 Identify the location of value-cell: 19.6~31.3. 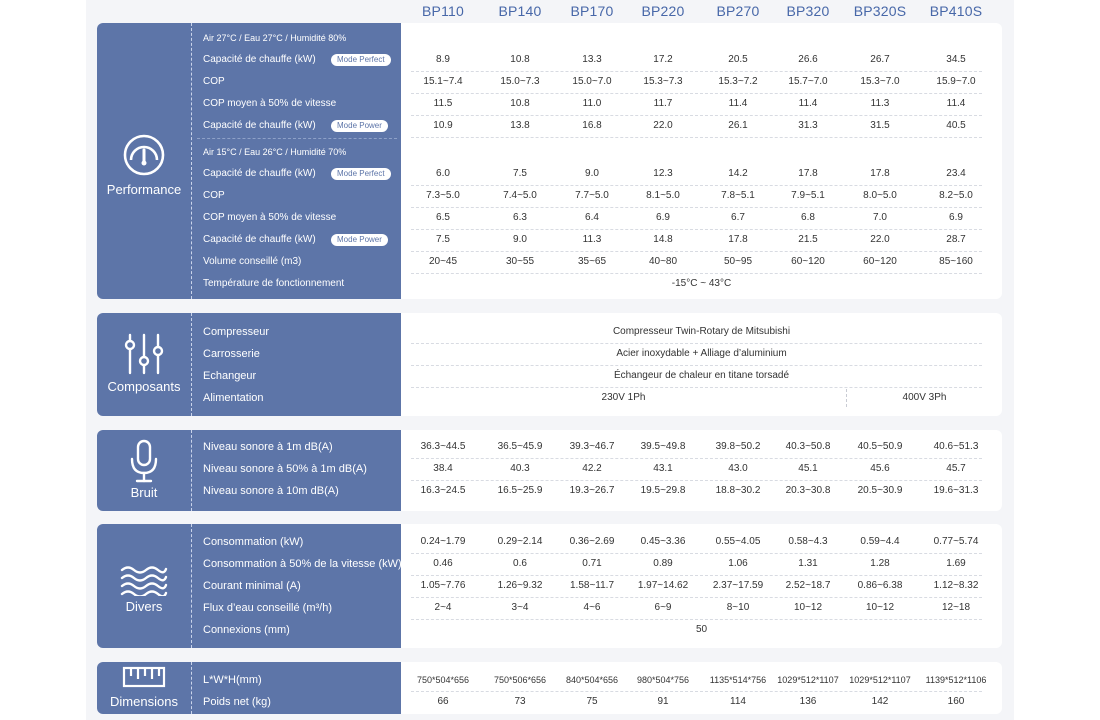
(956, 490).